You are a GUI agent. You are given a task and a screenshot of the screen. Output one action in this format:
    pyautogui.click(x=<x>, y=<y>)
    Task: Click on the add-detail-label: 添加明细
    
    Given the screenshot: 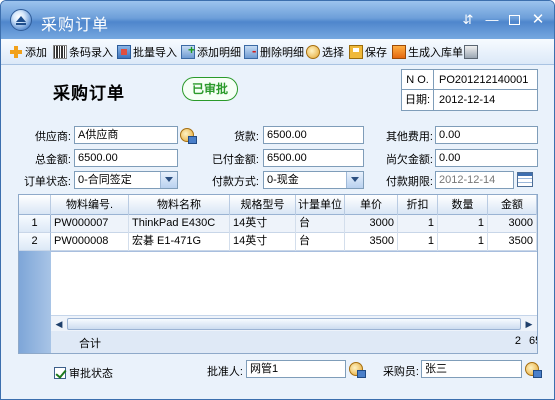 What is the action you would take?
    pyautogui.click(x=219, y=53)
    